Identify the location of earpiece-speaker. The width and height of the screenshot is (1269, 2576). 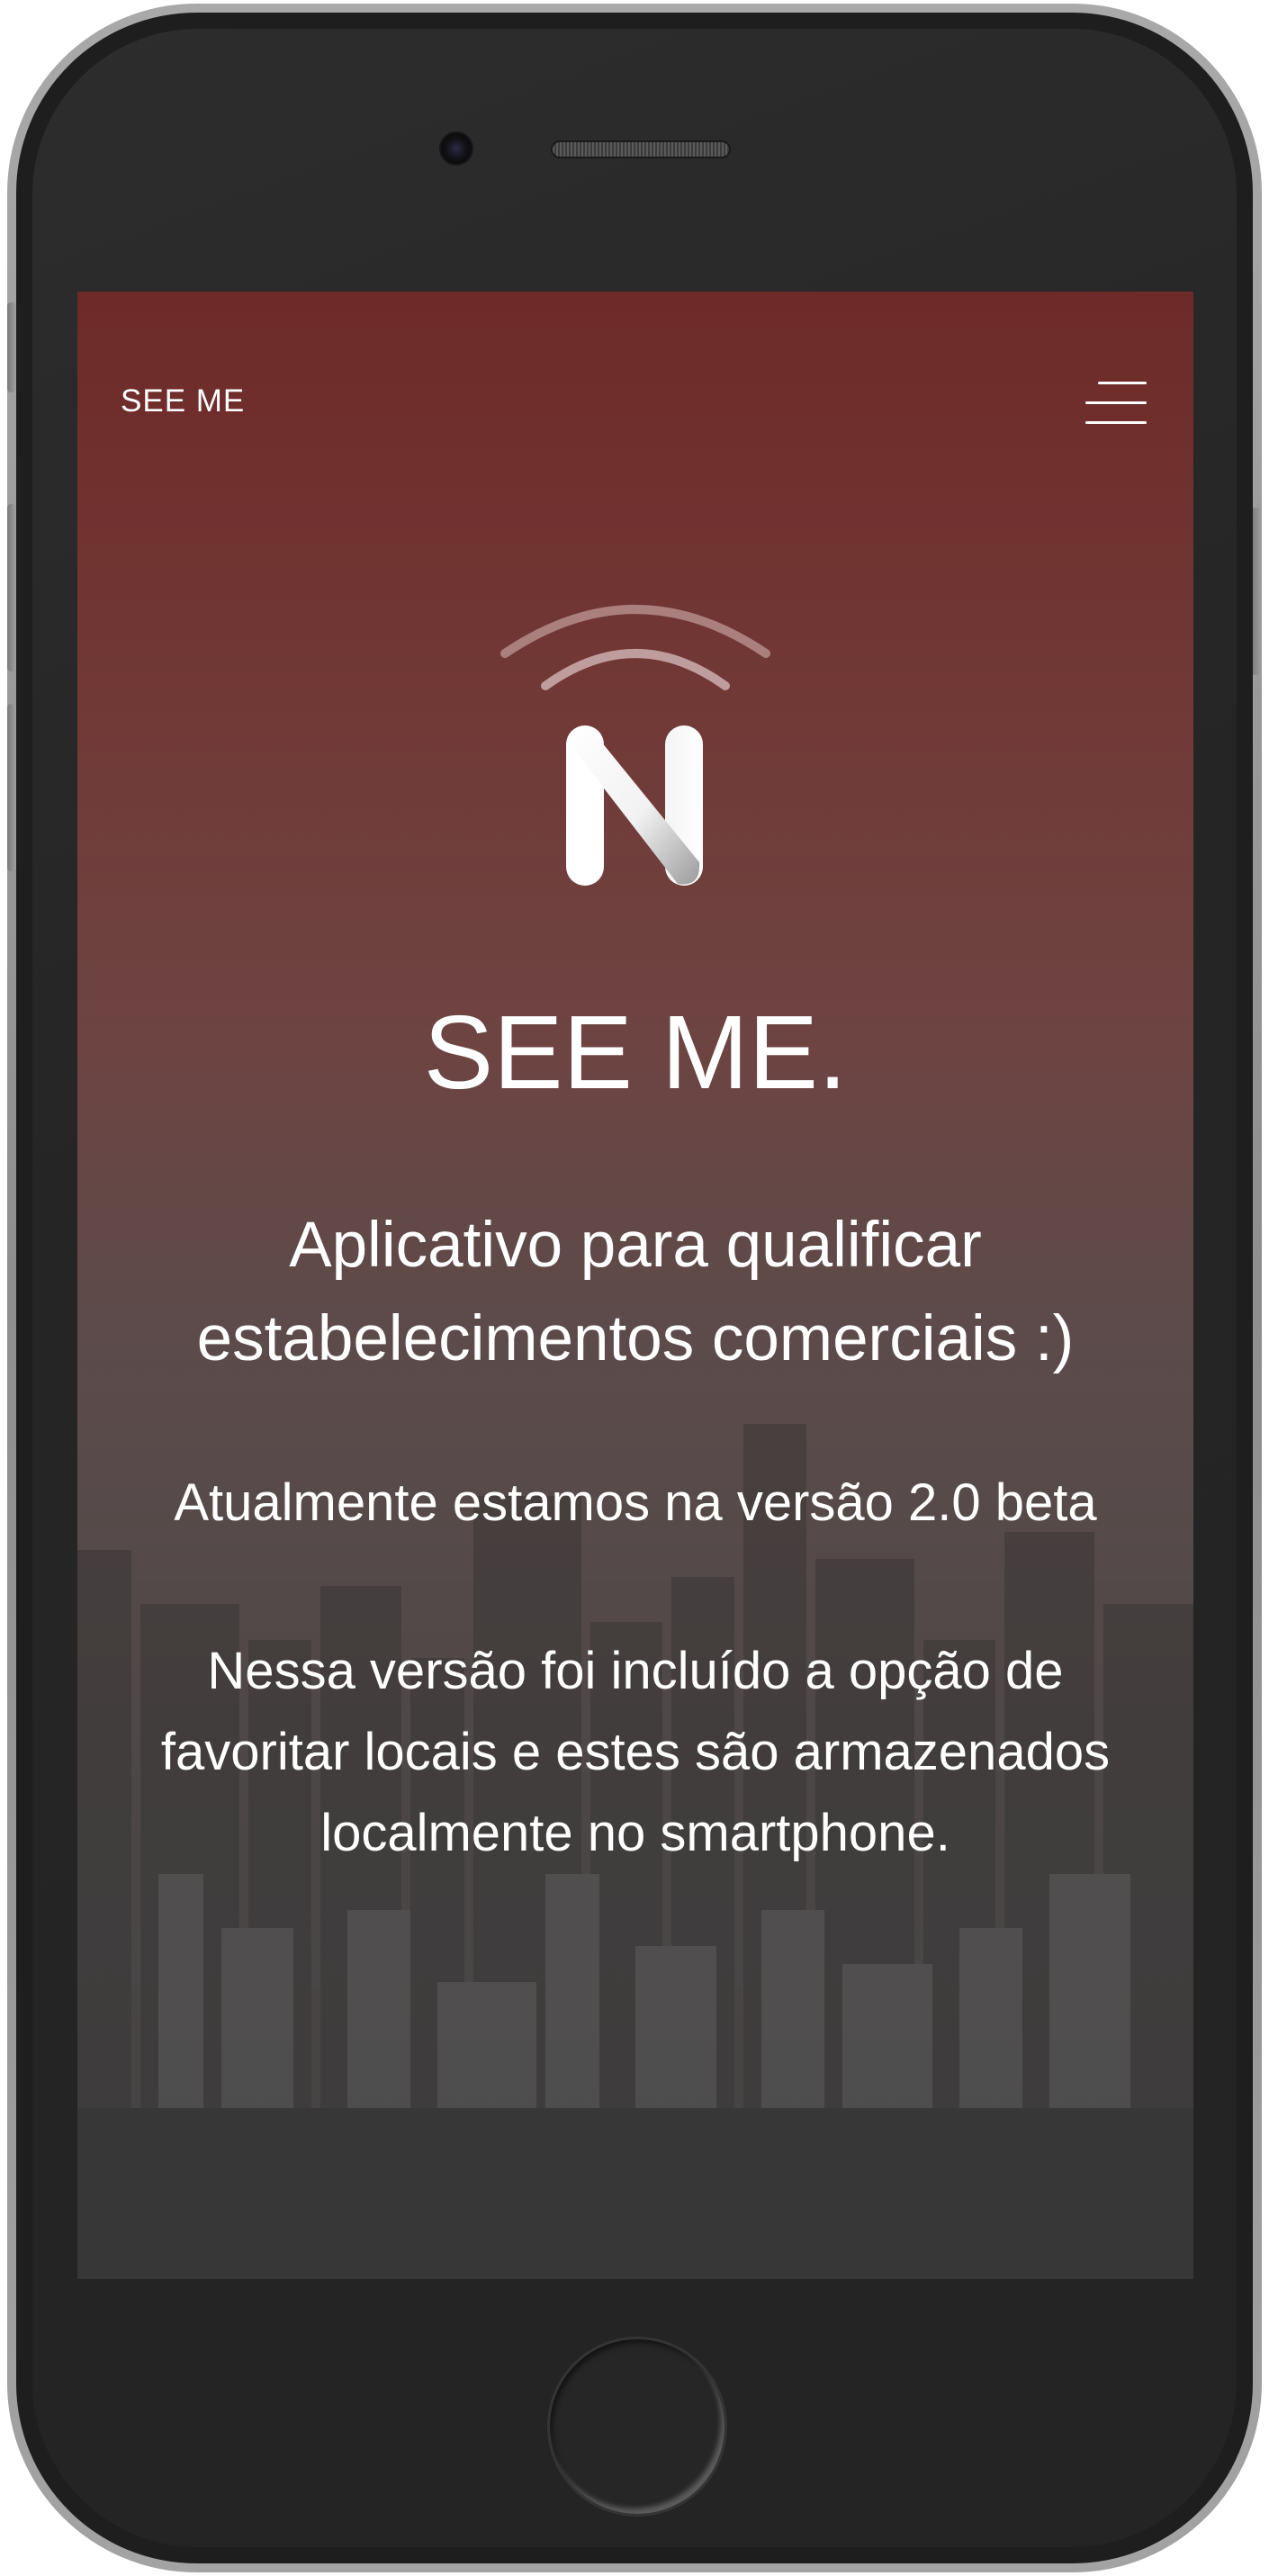
(641, 149).